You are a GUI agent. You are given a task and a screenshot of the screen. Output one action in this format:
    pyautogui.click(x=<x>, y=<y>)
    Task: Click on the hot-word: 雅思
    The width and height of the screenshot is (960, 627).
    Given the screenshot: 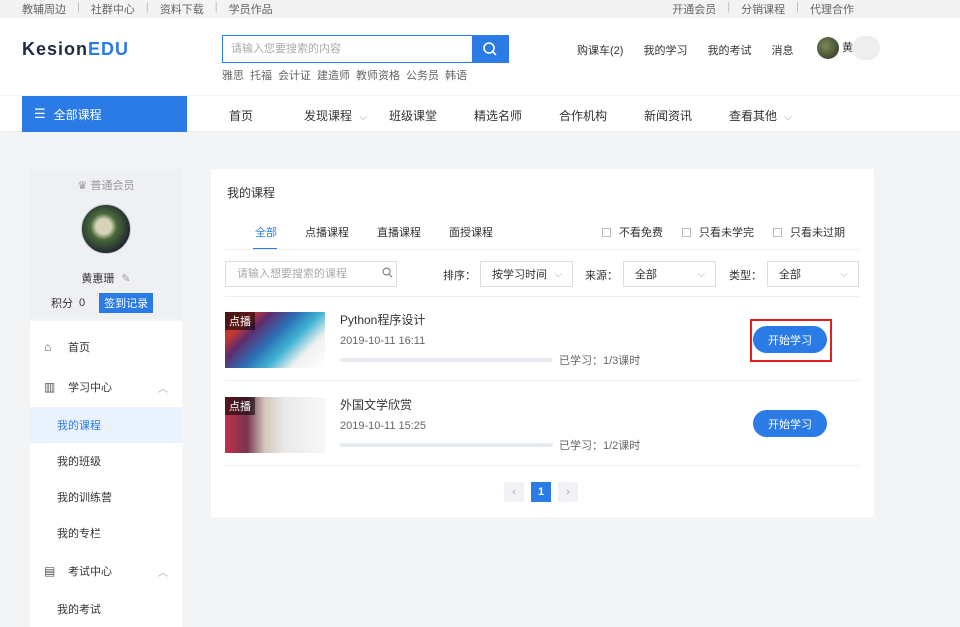 What is the action you would take?
    pyautogui.click(x=233, y=75)
    